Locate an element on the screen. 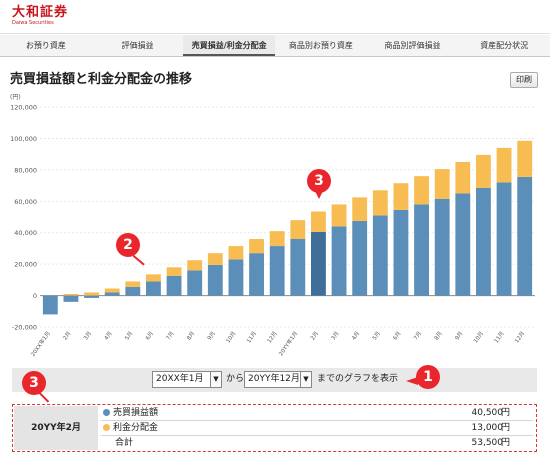 This screenshot has width=550, height=465. page-title: 売買損益額と利金分配金の推移 is located at coordinates (101, 79).